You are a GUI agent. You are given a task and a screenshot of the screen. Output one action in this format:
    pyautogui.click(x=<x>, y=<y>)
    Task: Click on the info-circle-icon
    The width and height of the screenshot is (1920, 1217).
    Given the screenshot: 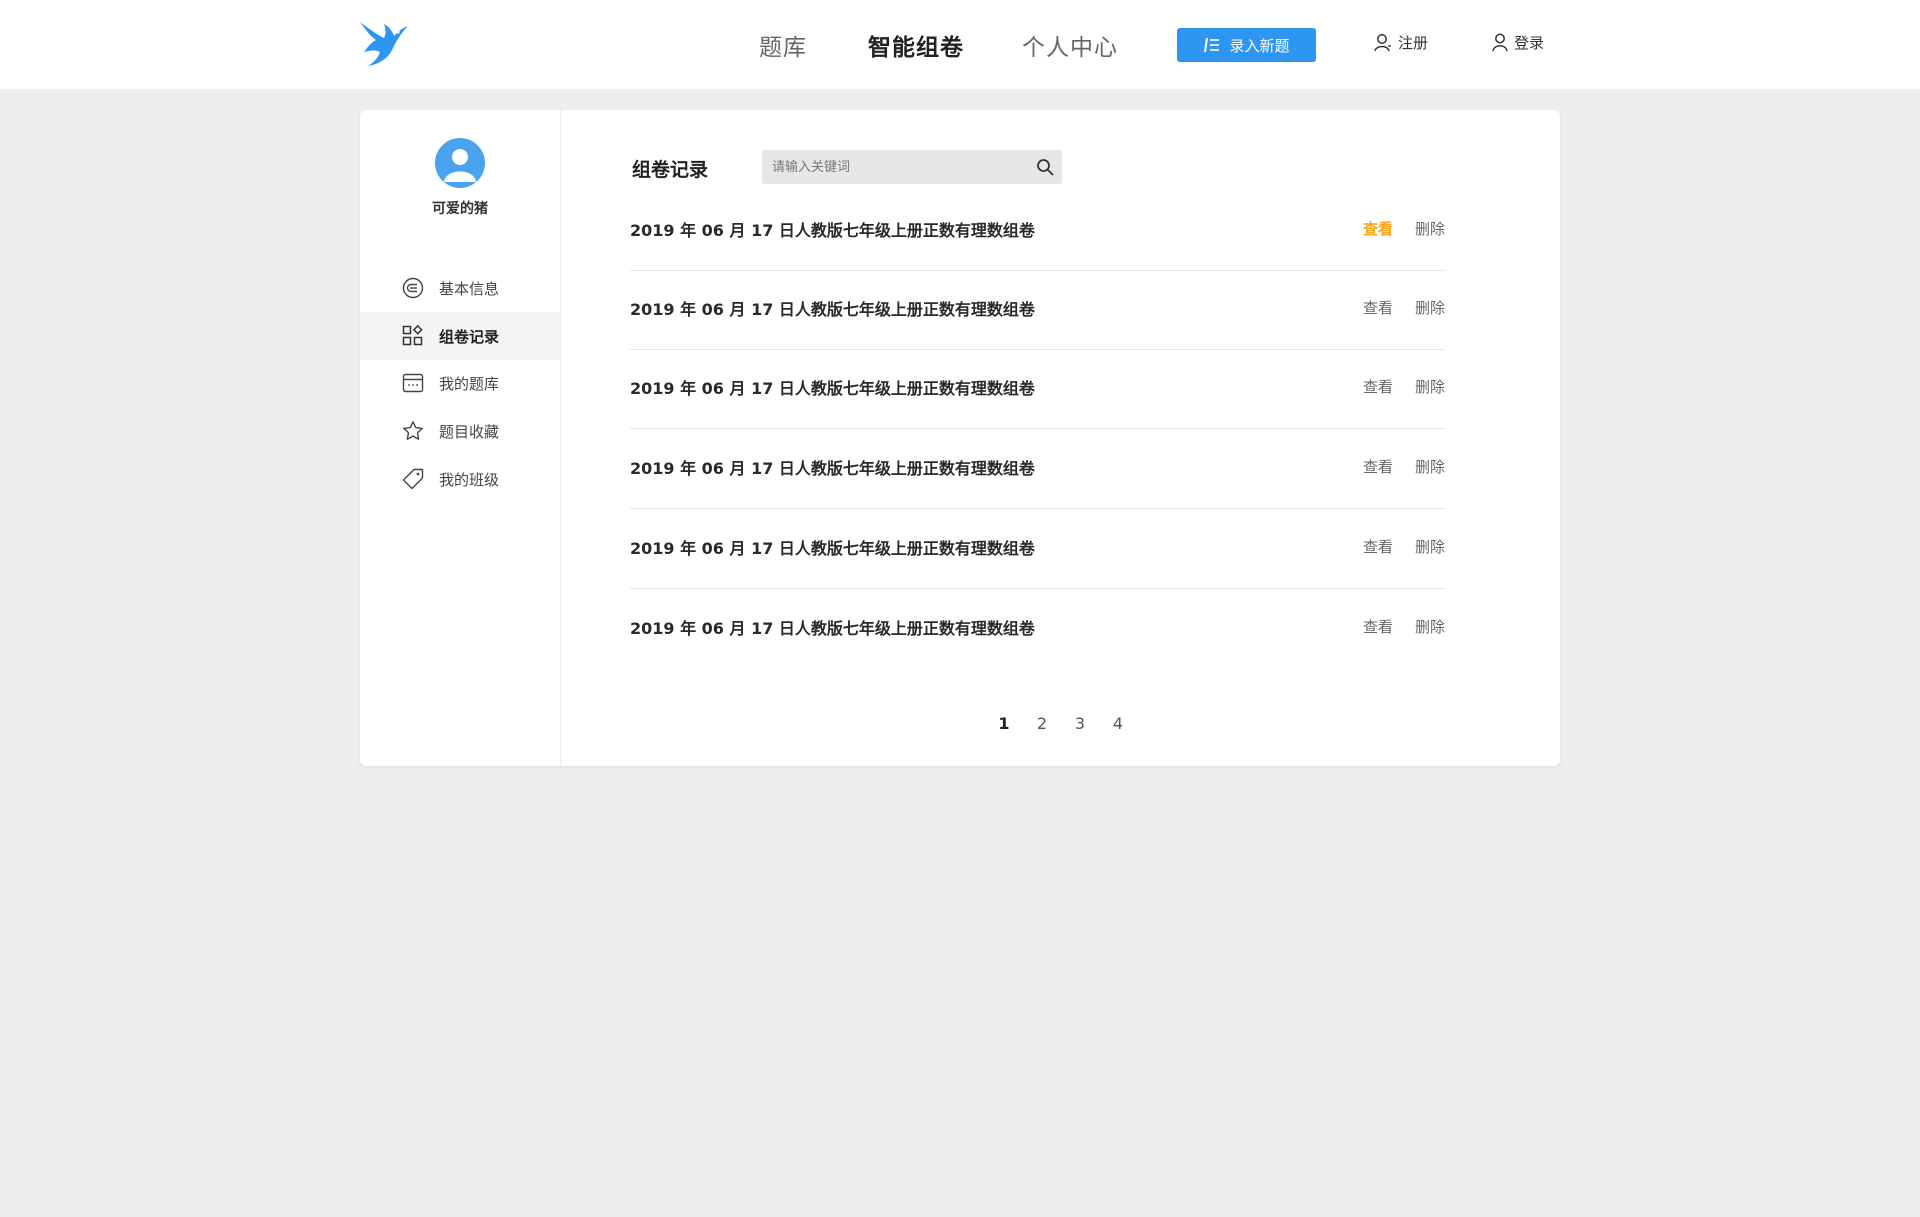 What is the action you would take?
    pyautogui.click(x=413, y=288)
    